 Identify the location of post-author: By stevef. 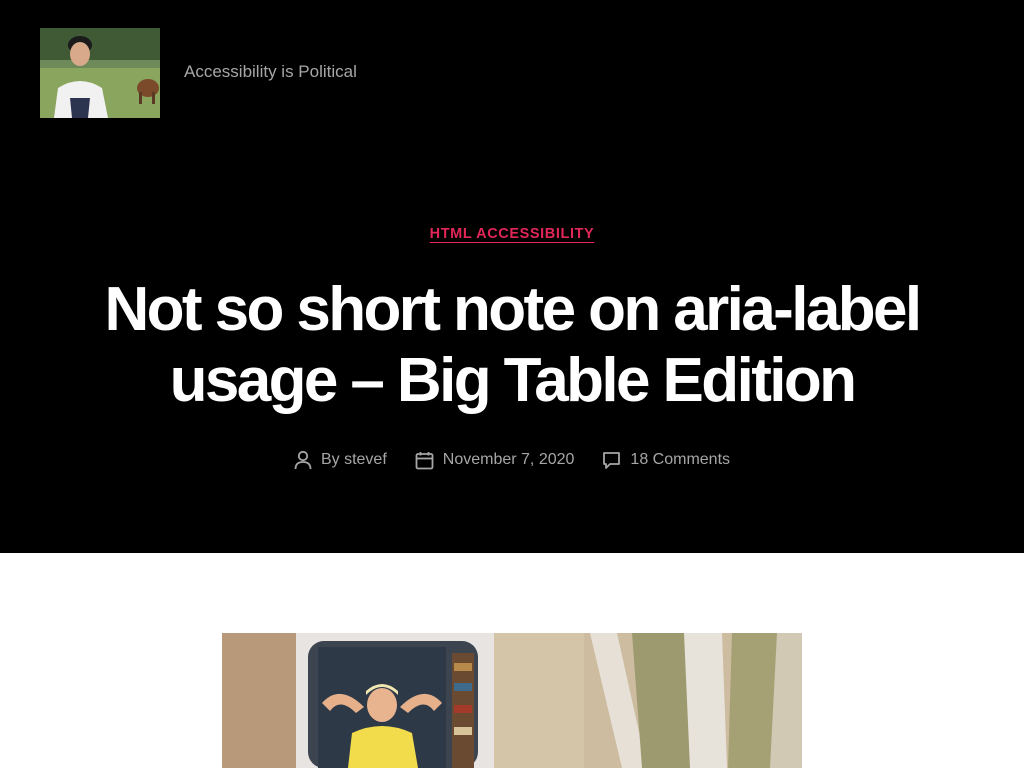
(340, 460).